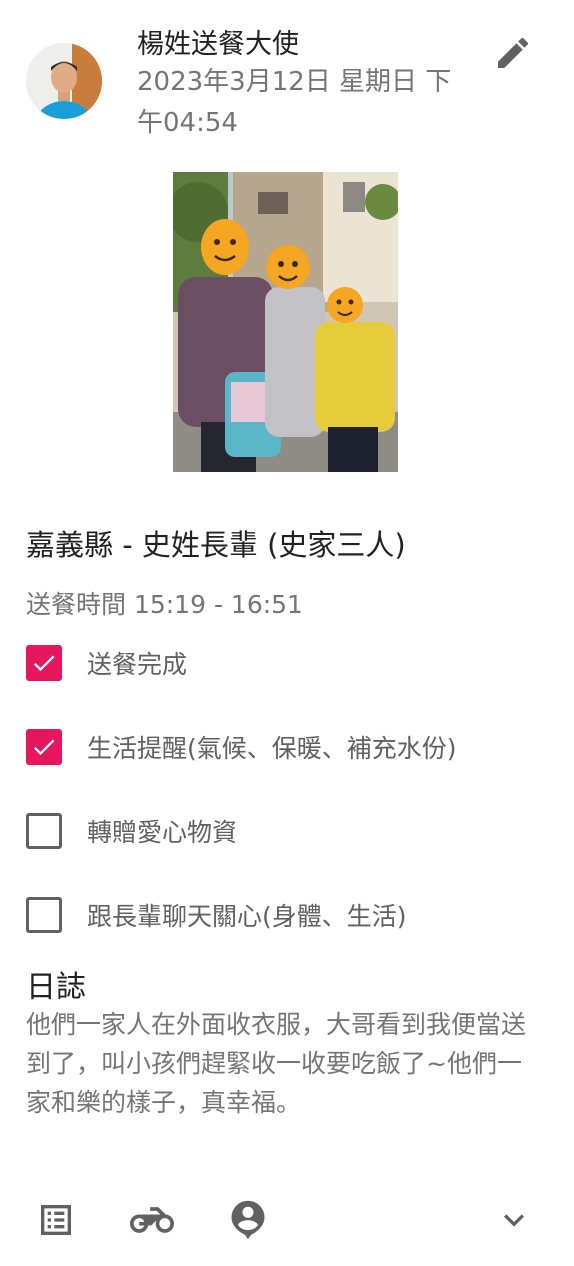 This screenshot has height=1266, width=574. I want to click on checklist-label: 送餐完成, so click(137, 664).